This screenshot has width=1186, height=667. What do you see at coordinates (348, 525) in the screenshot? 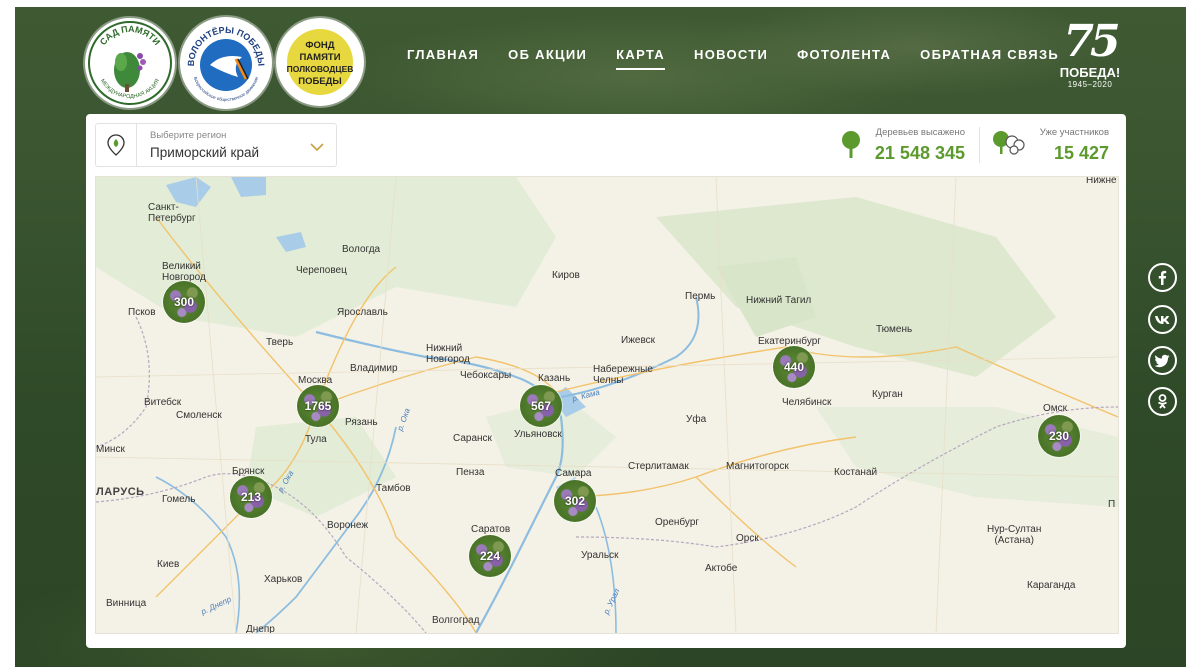
I see `city-label: Воронеж` at bounding box center [348, 525].